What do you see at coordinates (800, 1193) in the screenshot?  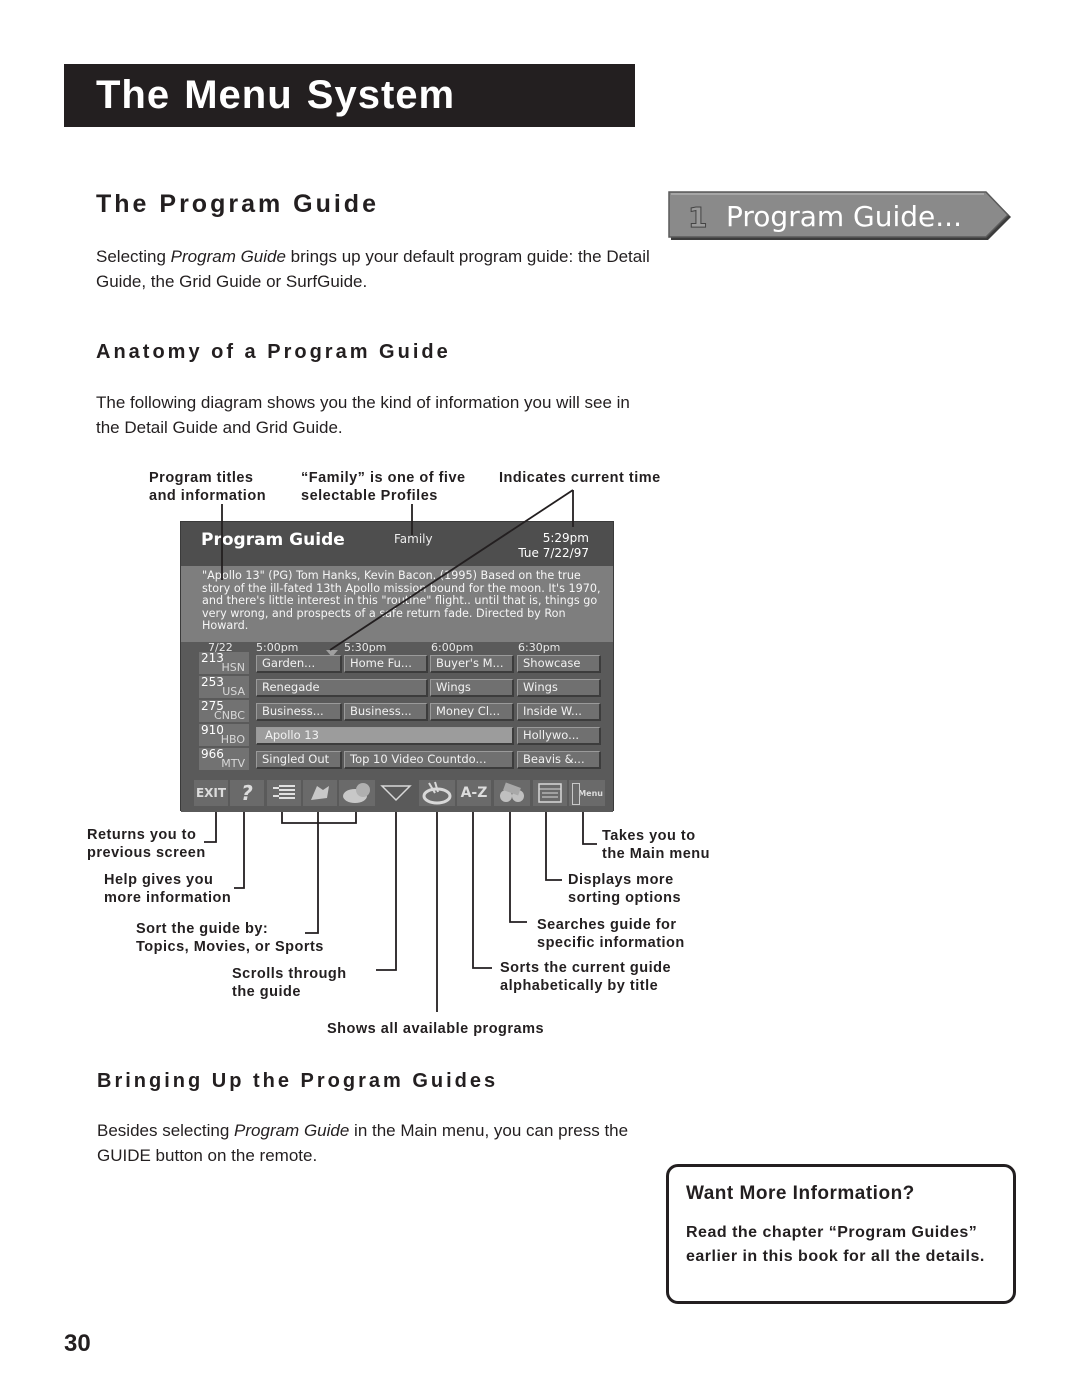 I see `callout-title: Want More Information?` at bounding box center [800, 1193].